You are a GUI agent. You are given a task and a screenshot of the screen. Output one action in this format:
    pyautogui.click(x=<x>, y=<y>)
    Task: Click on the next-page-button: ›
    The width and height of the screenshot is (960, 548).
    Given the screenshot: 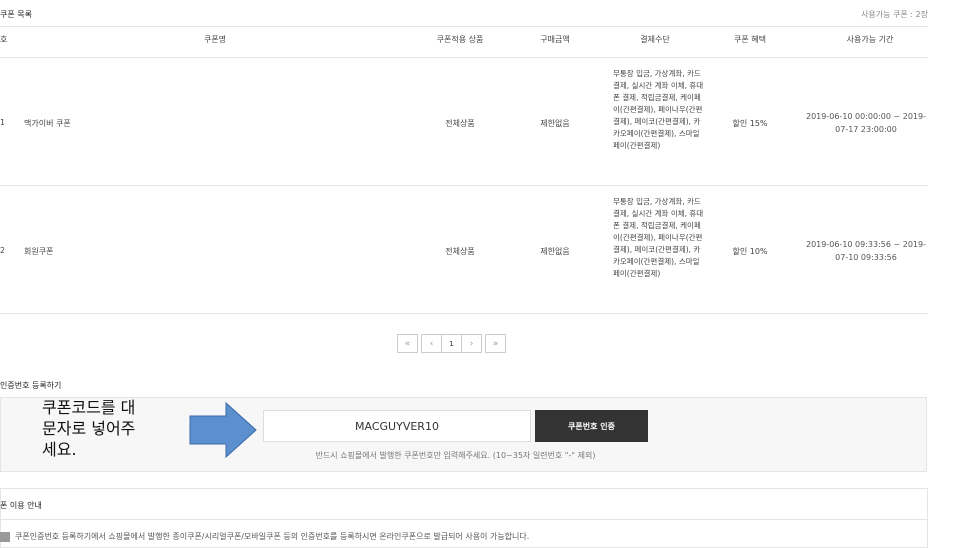 What is the action you would take?
    pyautogui.click(x=471, y=343)
    